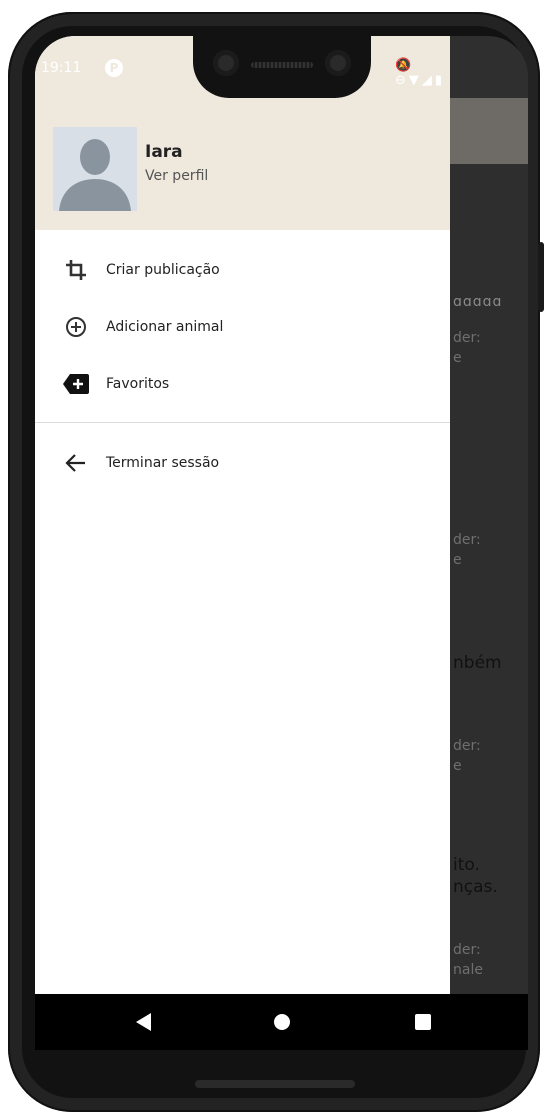  Describe the element at coordinates (242, 327) in the screenshot. I see `menu-item-add-animal: Adicionar animal` at that location.